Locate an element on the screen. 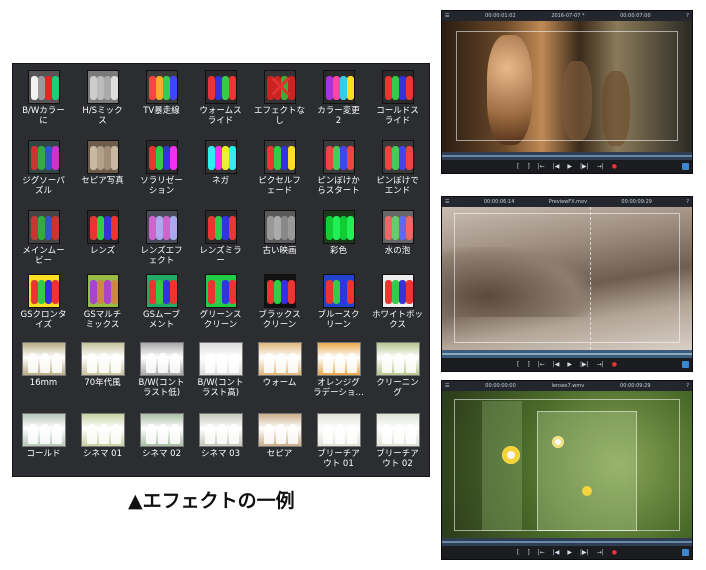 This screenshot has height=570, width=706. effect-item: B/W(コント ラスト高) is located at coordinates (220, 370).